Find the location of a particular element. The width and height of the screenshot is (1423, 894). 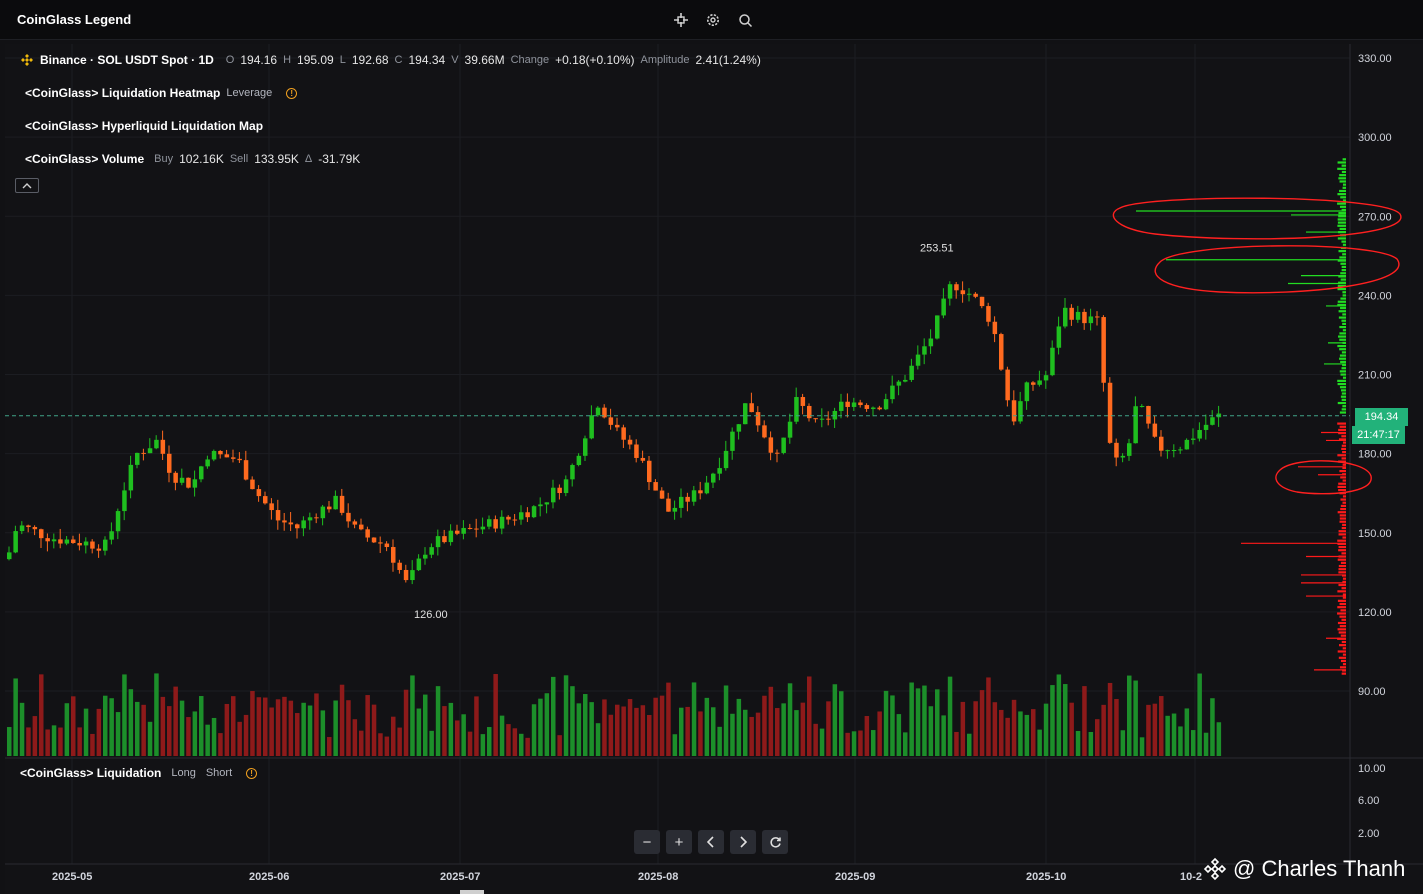

liquidation-tick-label: 10.00 is located at coordinates (1372, 769).